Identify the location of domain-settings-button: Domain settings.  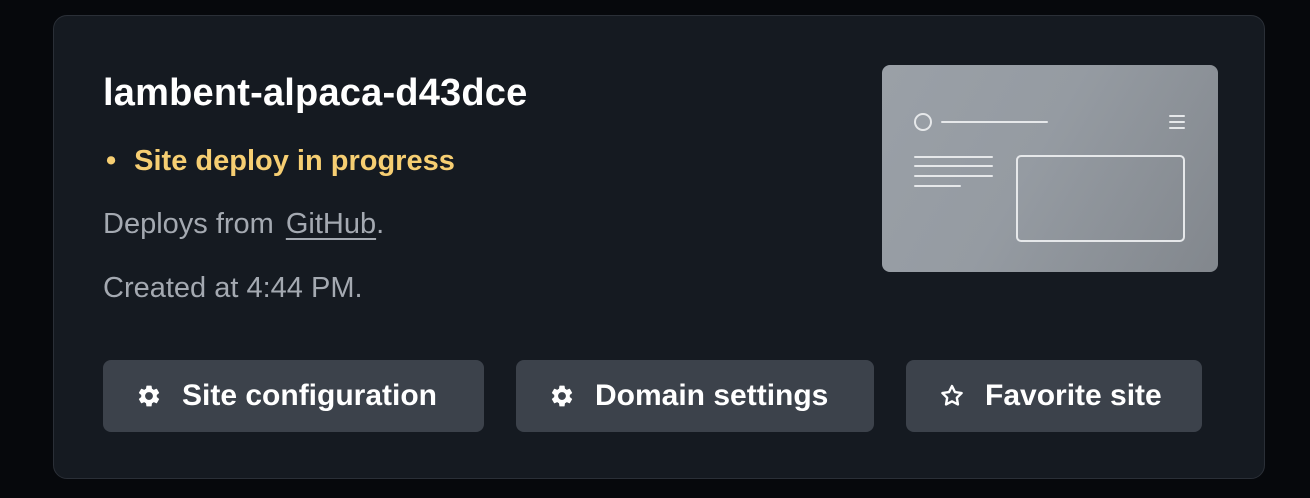
(695, 396).